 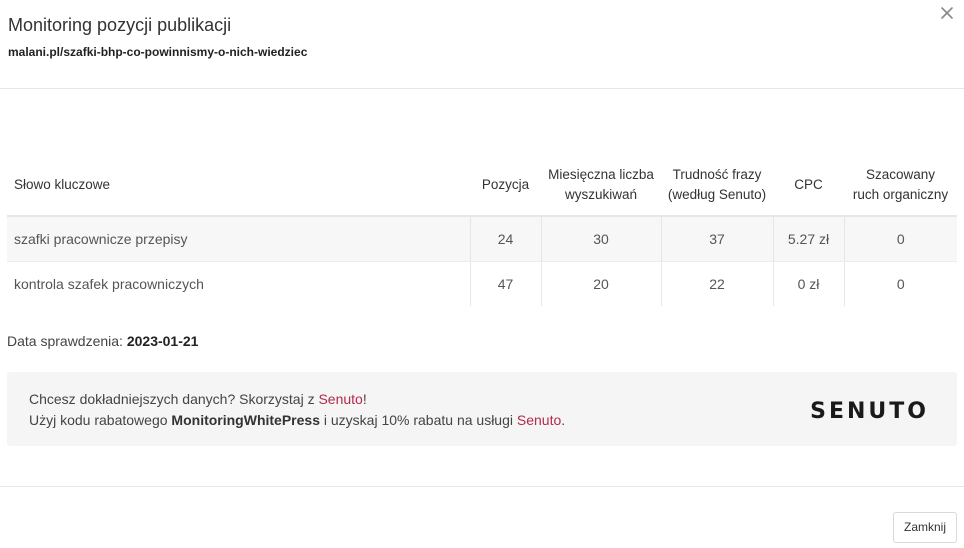 What do you see at coordinates (717, 194) in the screenshot?
I see `header-difficulty-line2: (według Senuto)` at bounding box center [717, 194].